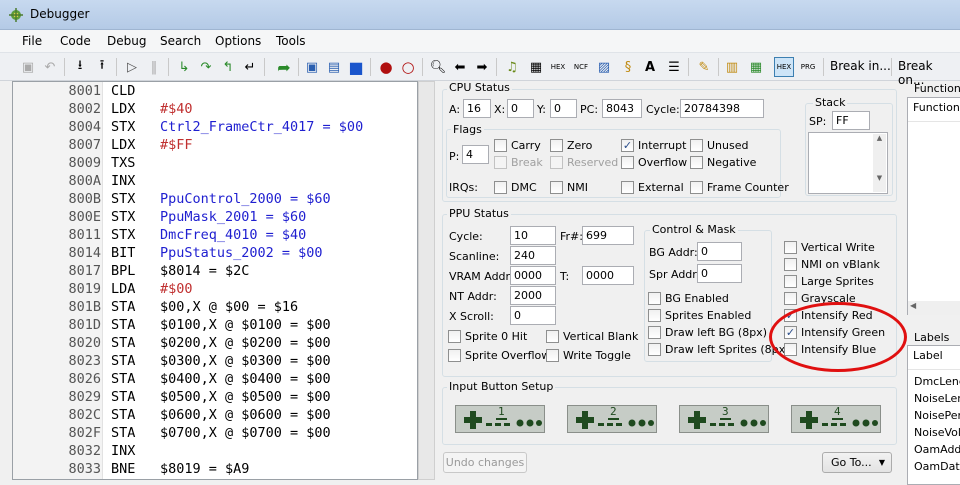 The width and height of the screenshot is (960, 485). What do you see at coordinates (654, 315) in the screenshot?
I see `sprites-enabled-checkbox` at bounding box center [654, 315].